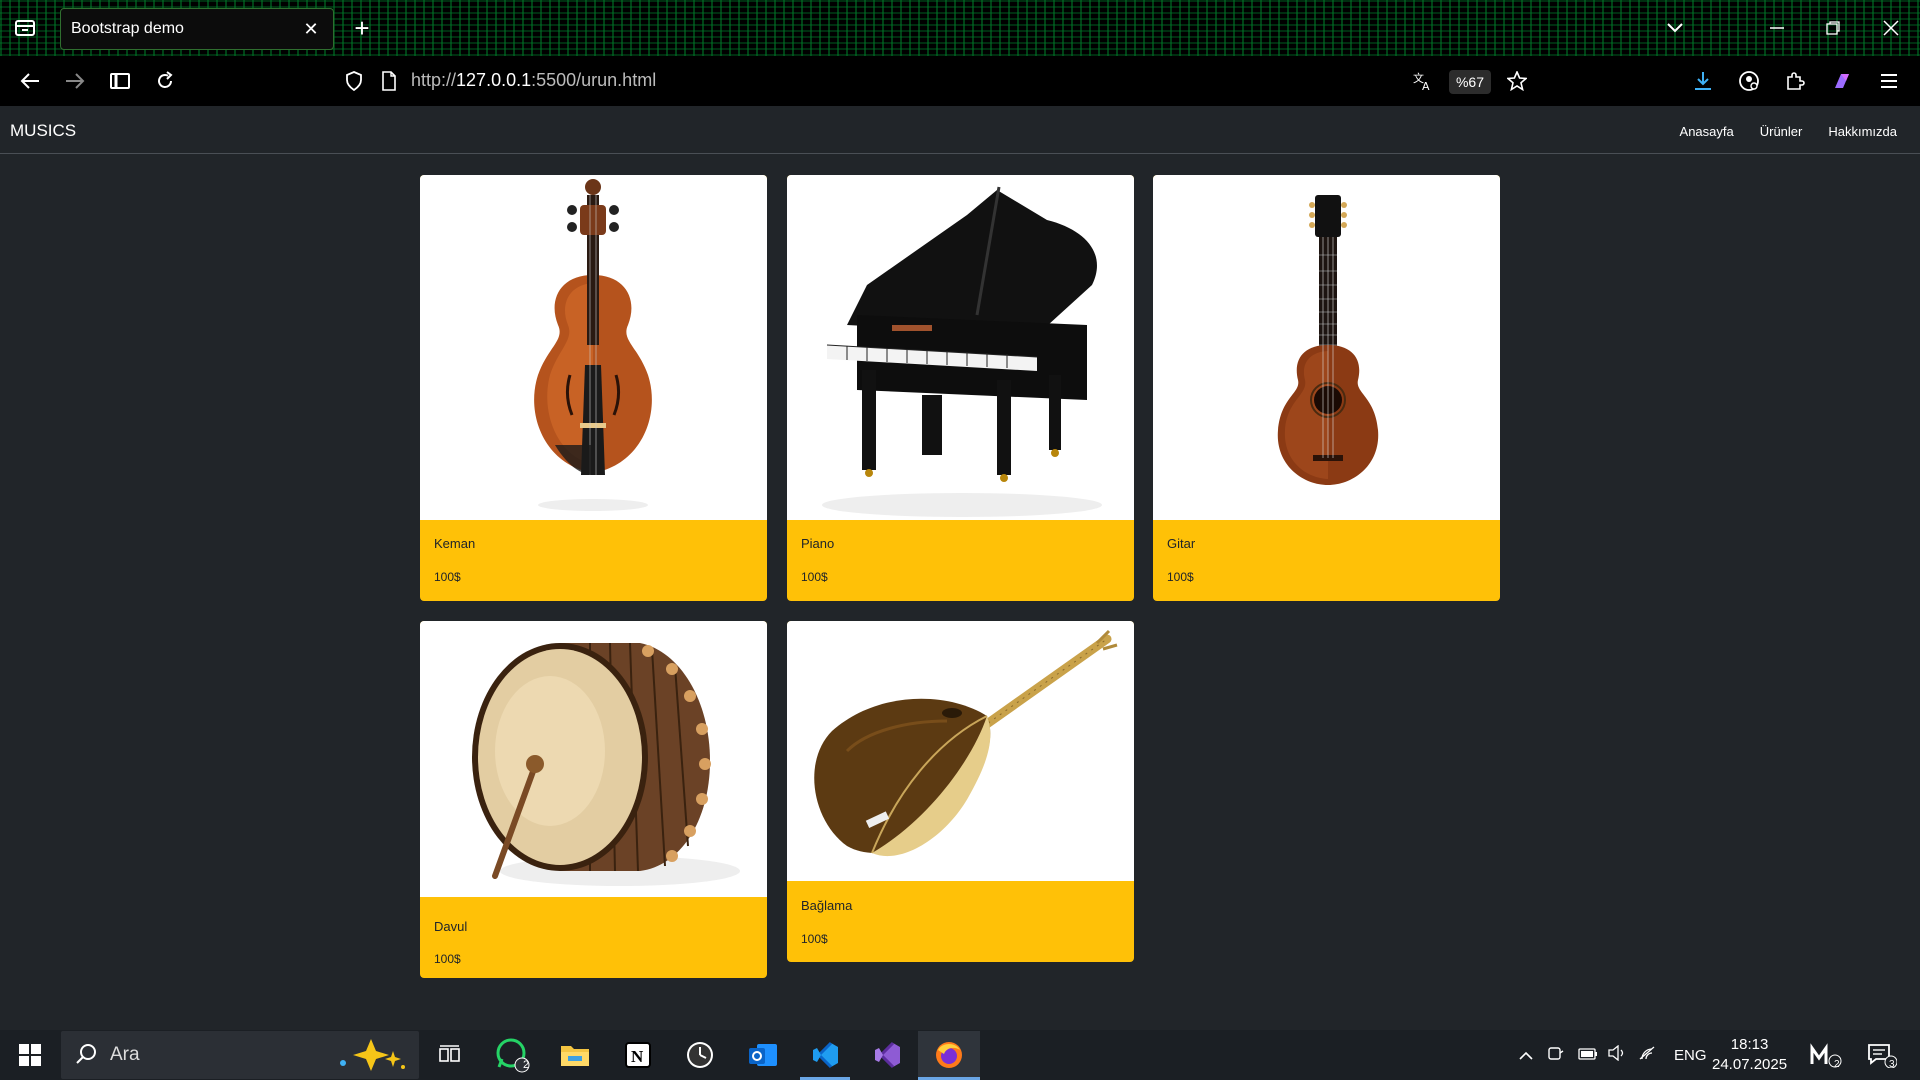 Image resolution: width=1920 pixels, height=1080 pixels. What do you see at coordinates (197, 29) in the screenshot?
I see `browser-tab: Bootstrap demo ✕` at bounding box center [197, 29].